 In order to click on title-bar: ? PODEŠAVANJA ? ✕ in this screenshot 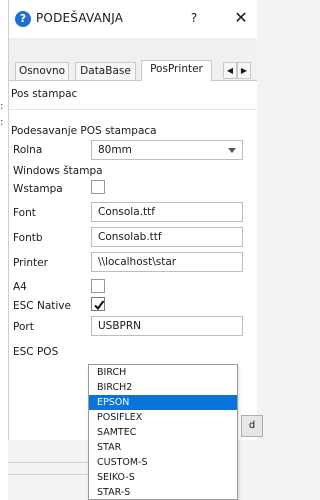, I will do `click(133, 19)`.